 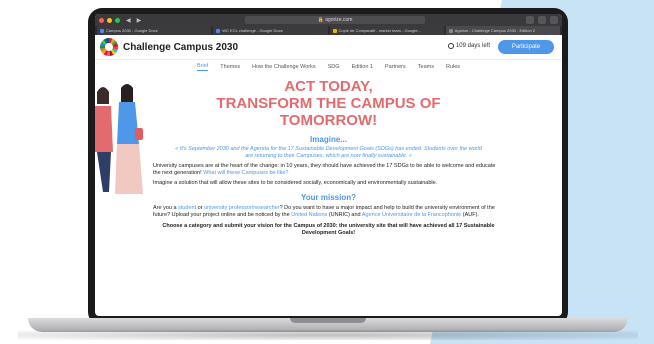 I want to click on united-nations-link: United Nations, so click(x=309, y=215).